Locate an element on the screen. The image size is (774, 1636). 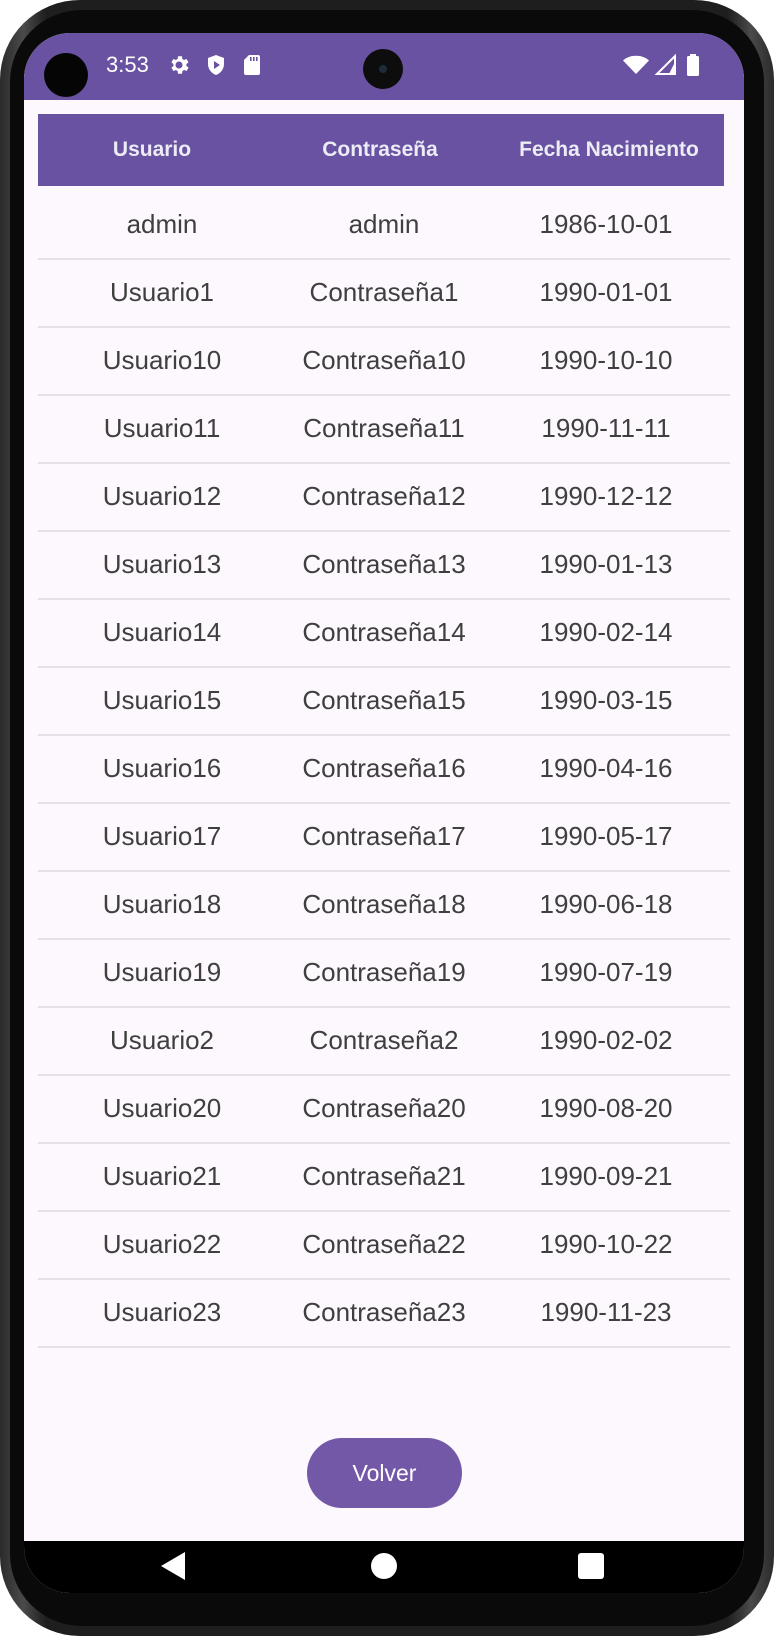
wifi-icon is located at coordinates (636, 64).